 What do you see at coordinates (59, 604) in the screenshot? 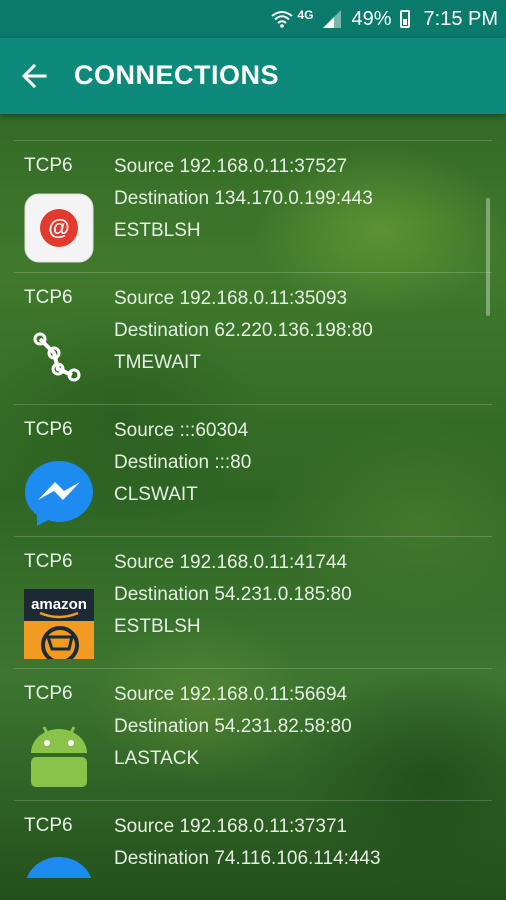
I see `svg-text: amazon` at bounding box center [59, 604].